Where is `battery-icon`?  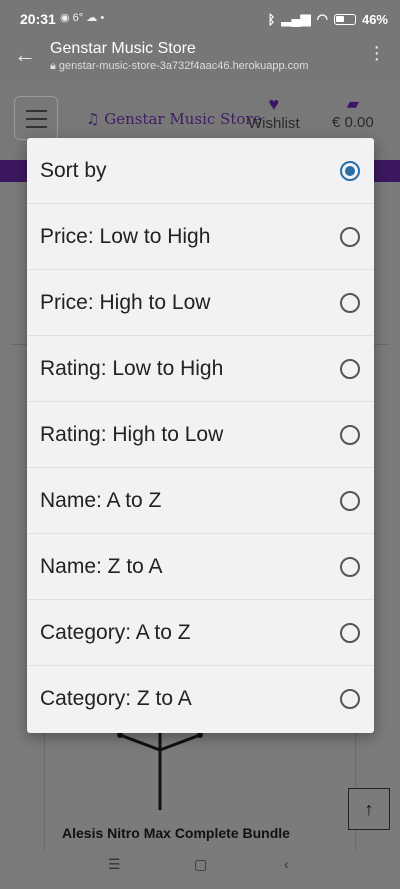 battery-icon is located at coordinates (344, 19).